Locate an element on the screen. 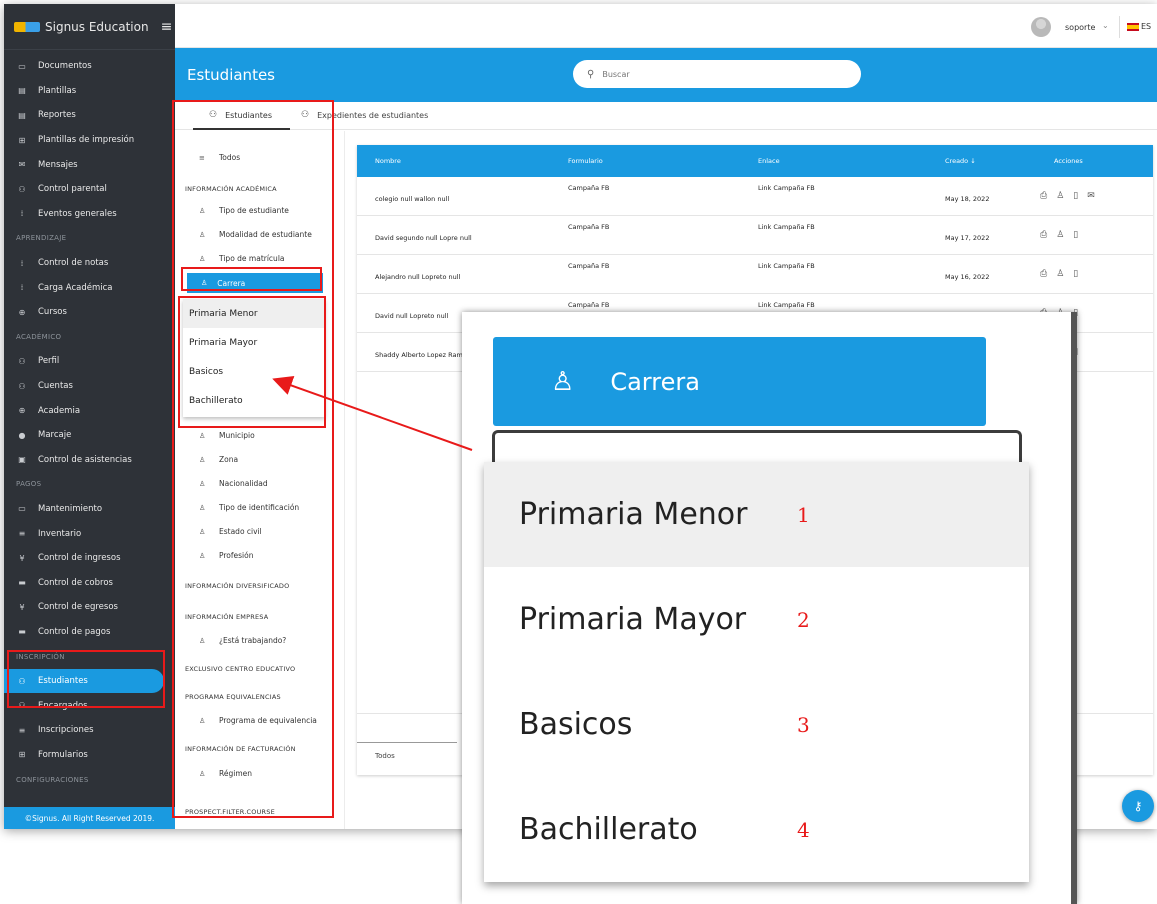  sidebar-item: ⊕ Cursos is located at coordinates (89, 312).